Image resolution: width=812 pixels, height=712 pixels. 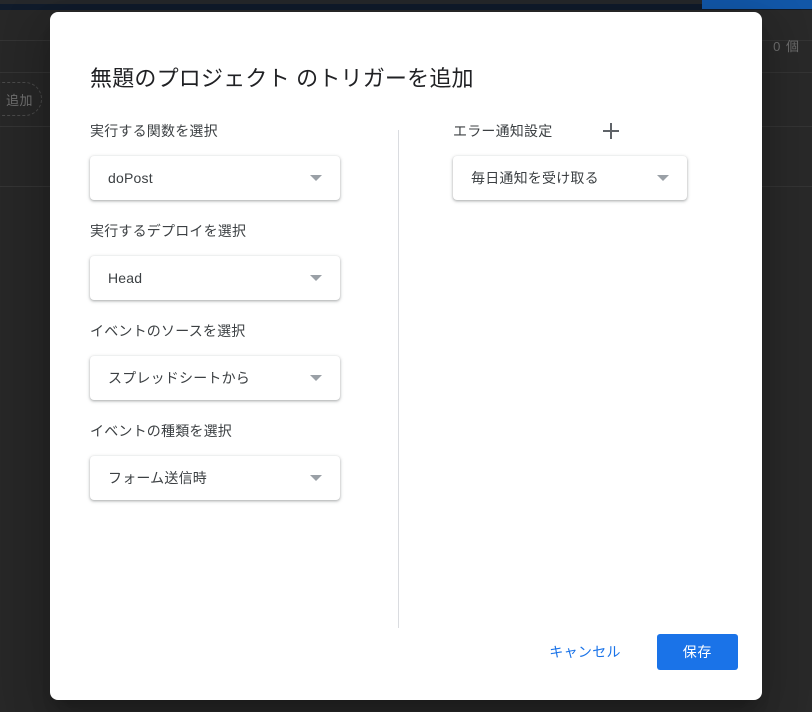 What do you see at coordinates (585, 652) in the screenshot?
I see `cancel-button: キャンセル` at bounding box center [585, 652].